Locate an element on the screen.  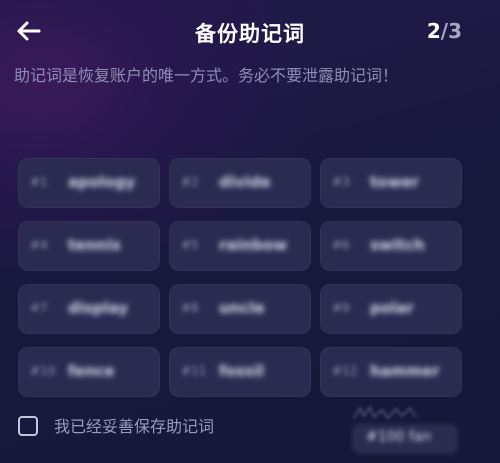
warning-text: 助记词是恢复账户的唯一方式。务必不要泄露助记词！ is located at coordinates (206, 75).